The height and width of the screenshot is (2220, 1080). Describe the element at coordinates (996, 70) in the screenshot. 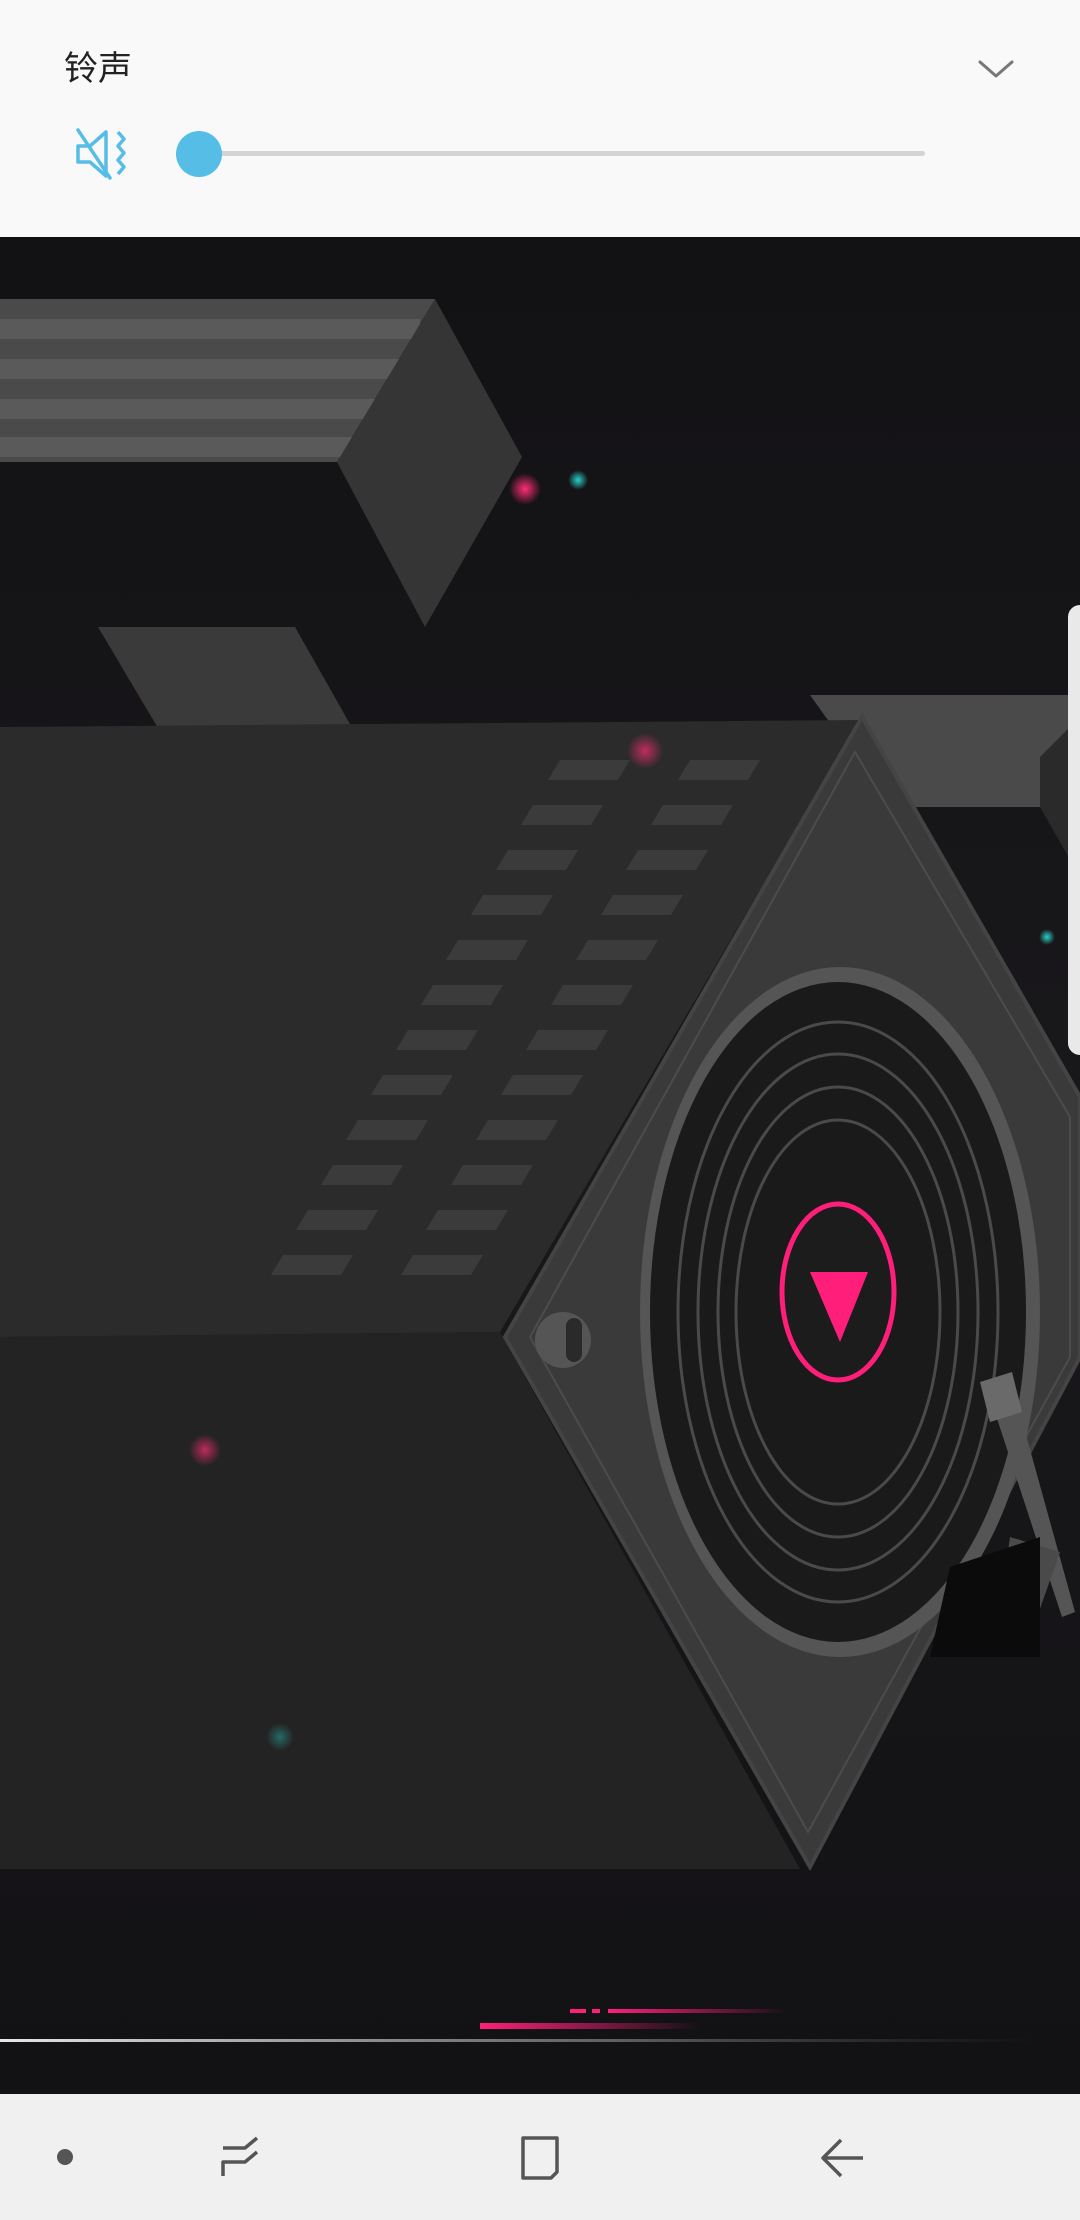

I see `chevron-down-icon` at that location.